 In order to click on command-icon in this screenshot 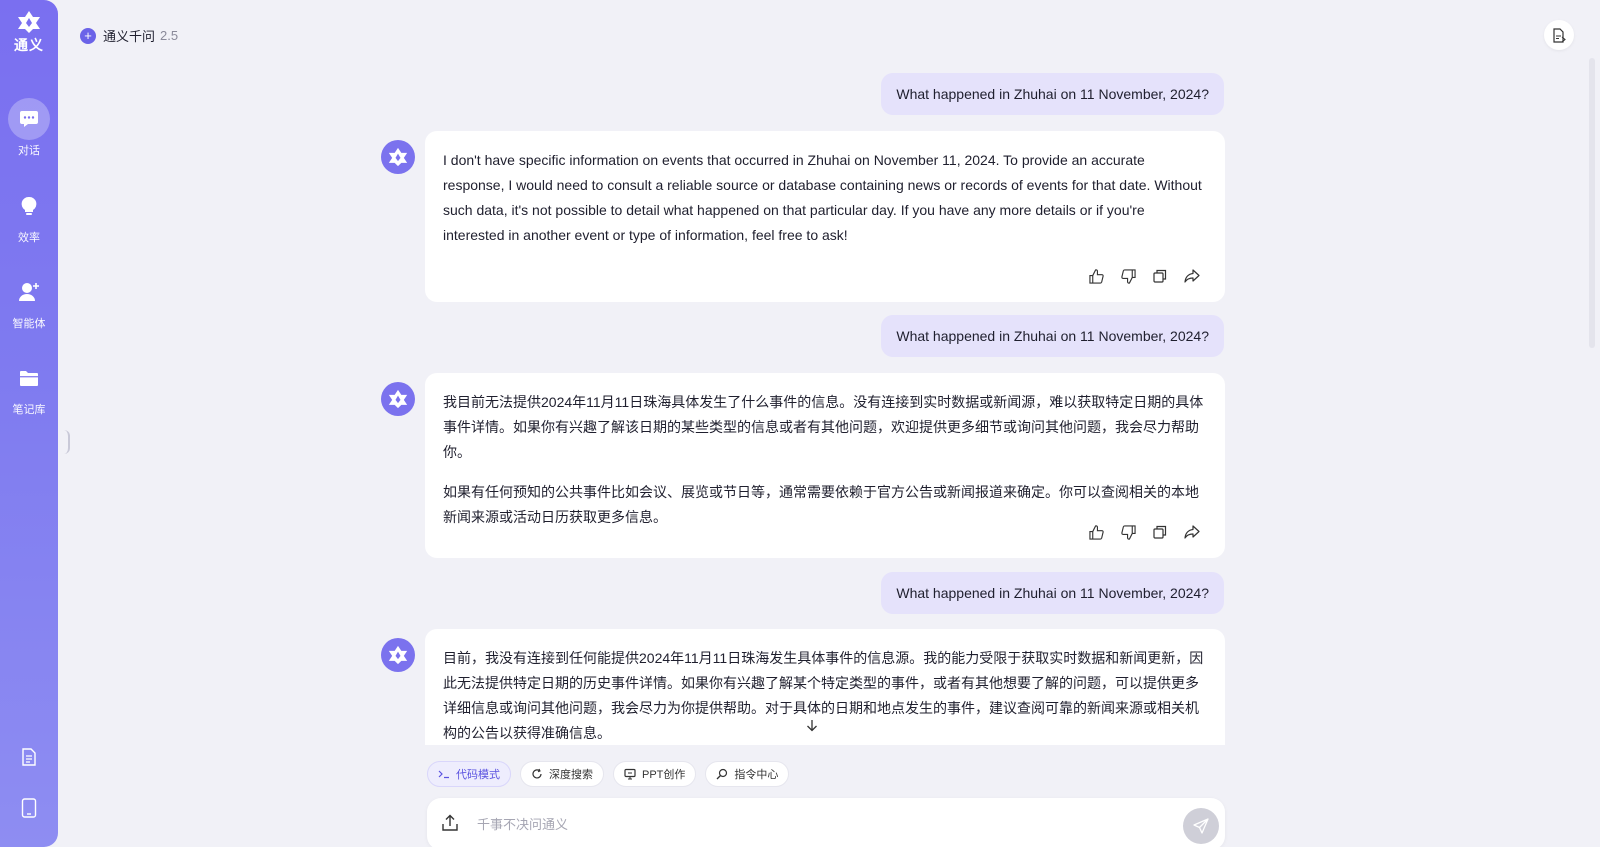, I will do `click(722, 774)`.